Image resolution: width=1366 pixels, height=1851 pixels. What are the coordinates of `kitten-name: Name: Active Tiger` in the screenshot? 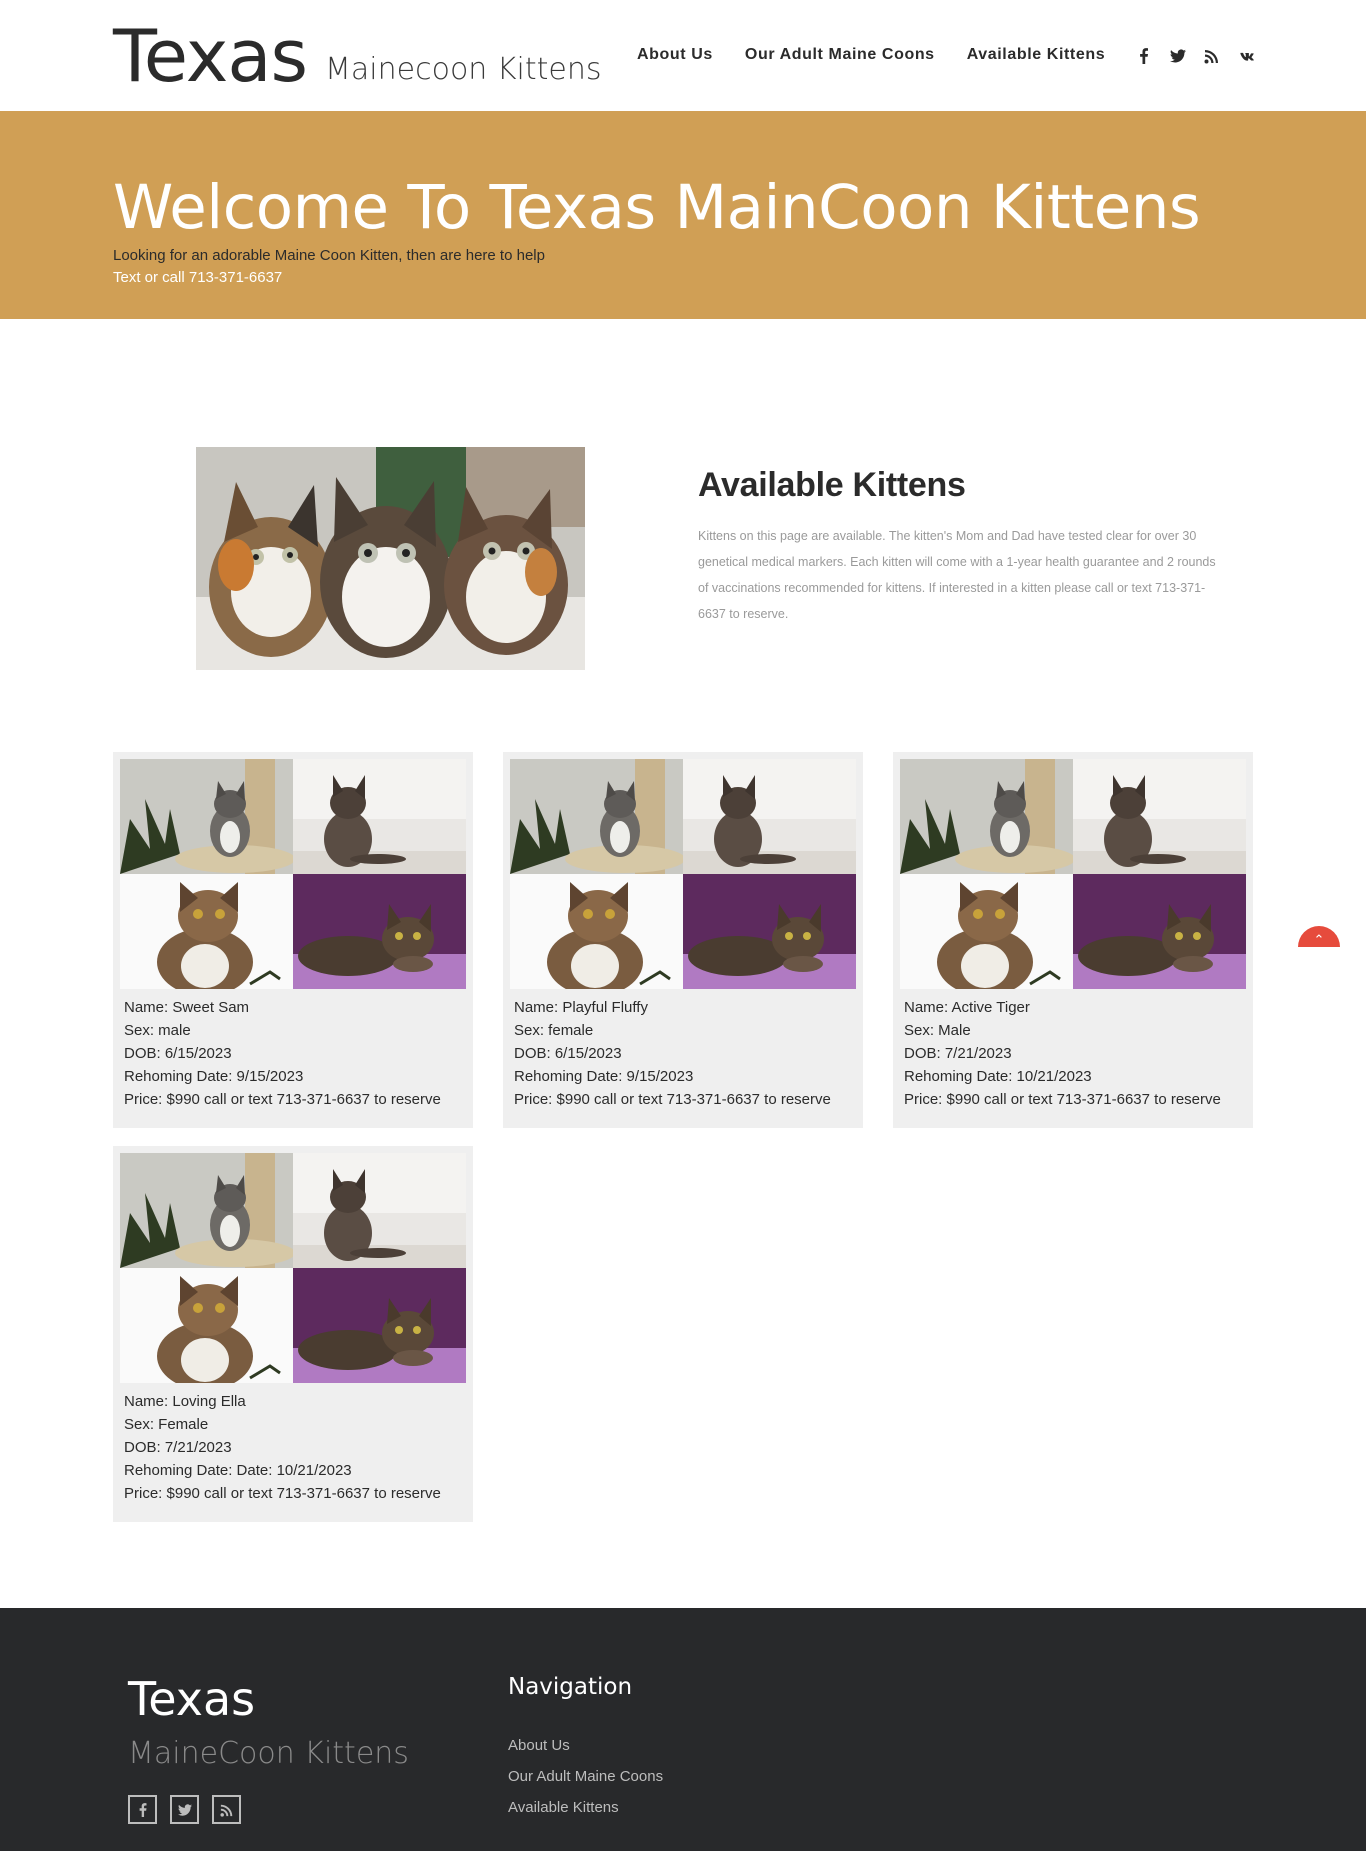 It's located at (967, 1007).